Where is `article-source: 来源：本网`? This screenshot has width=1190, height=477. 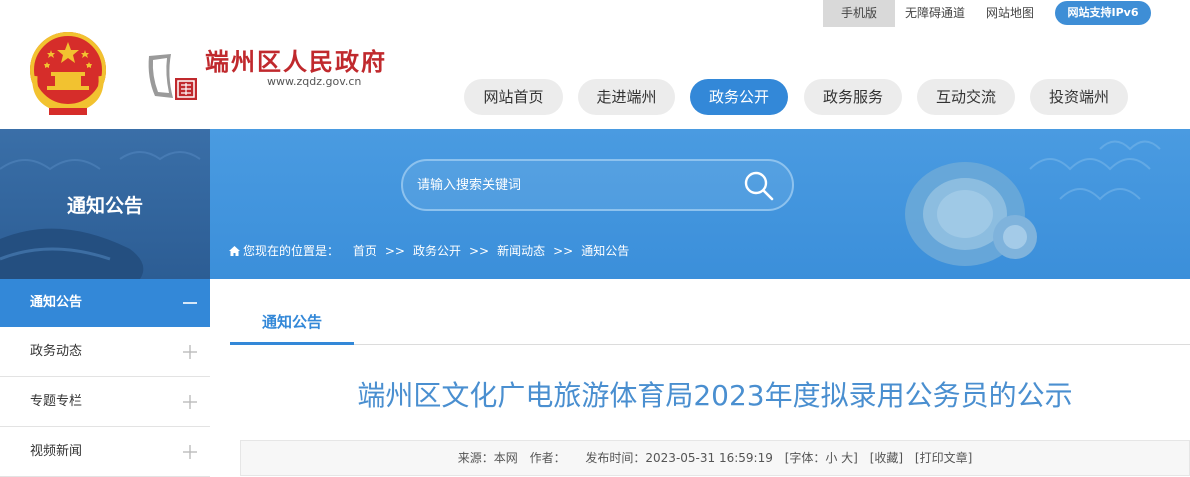
article-source: 来源：本网 is located at coordinates (487, 458).